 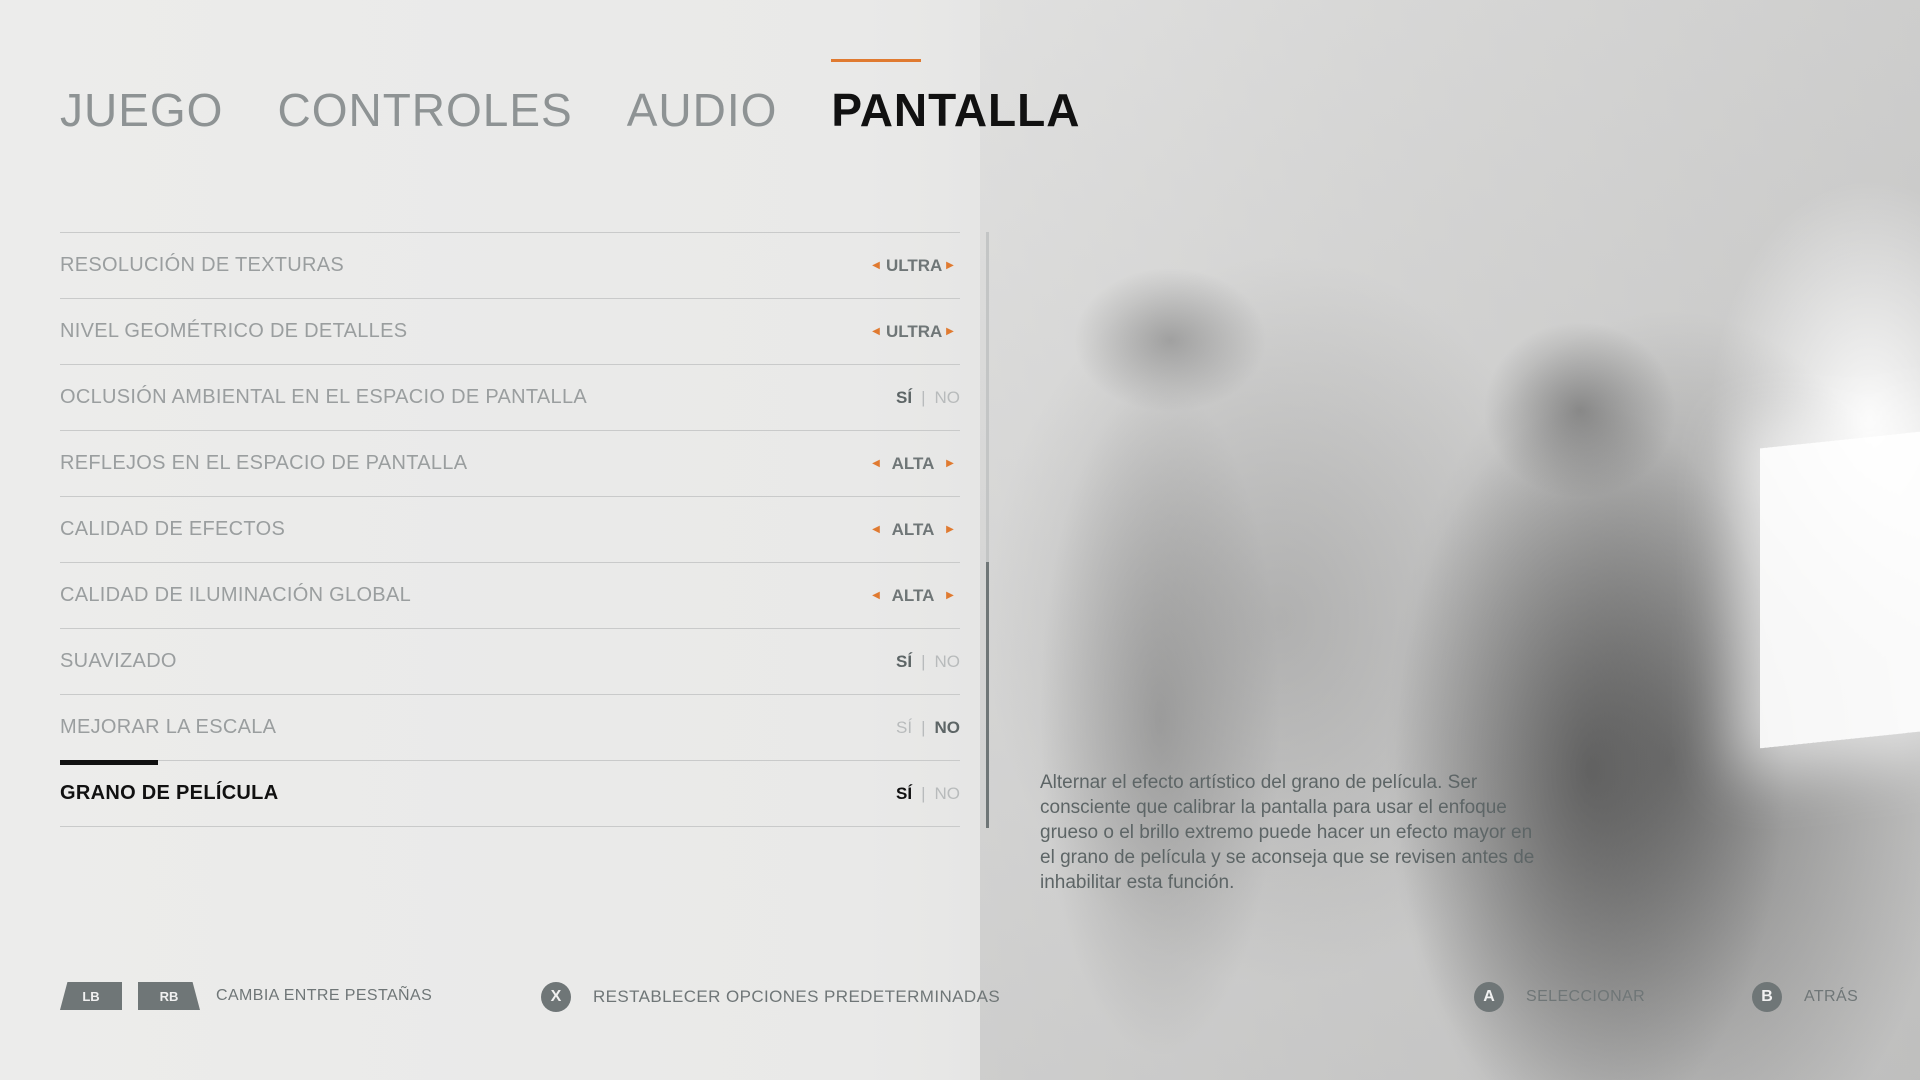 I want to click on switch-tabs-label: CAMBIA ENTRE PESTAÑAS, so click(x=324, y=995).